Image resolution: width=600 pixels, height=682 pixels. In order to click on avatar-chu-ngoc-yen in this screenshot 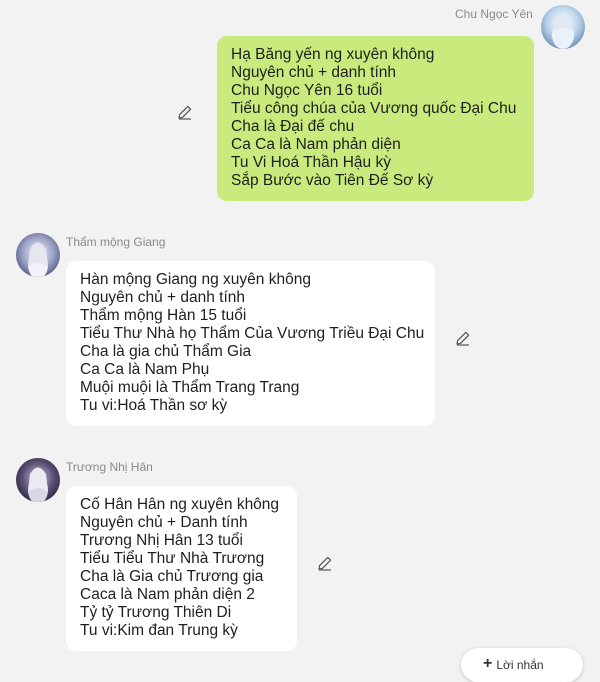, I will do `click(563, 27)`.